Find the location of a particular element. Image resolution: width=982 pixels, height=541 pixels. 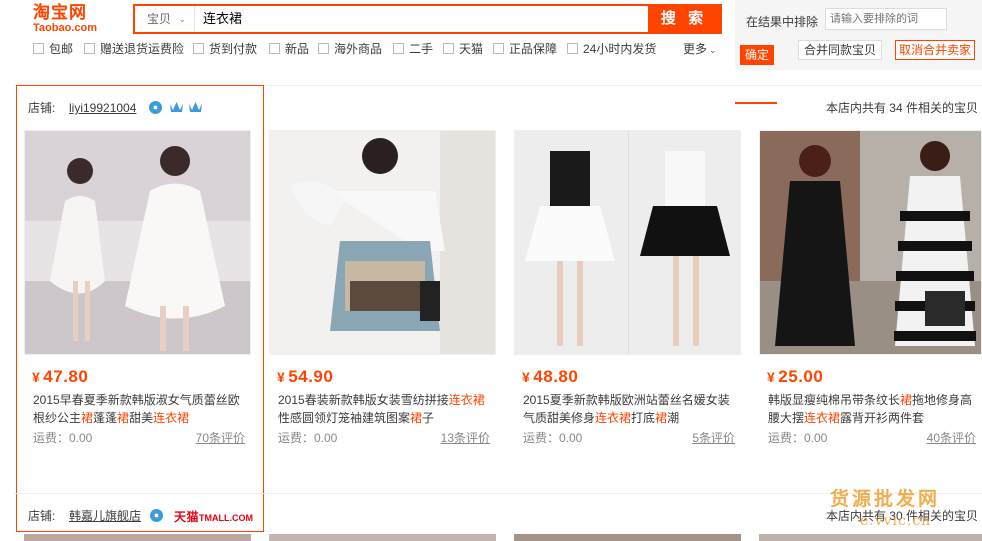

filter-free-shipping: 包邮 is located at coordinates (53, 49).